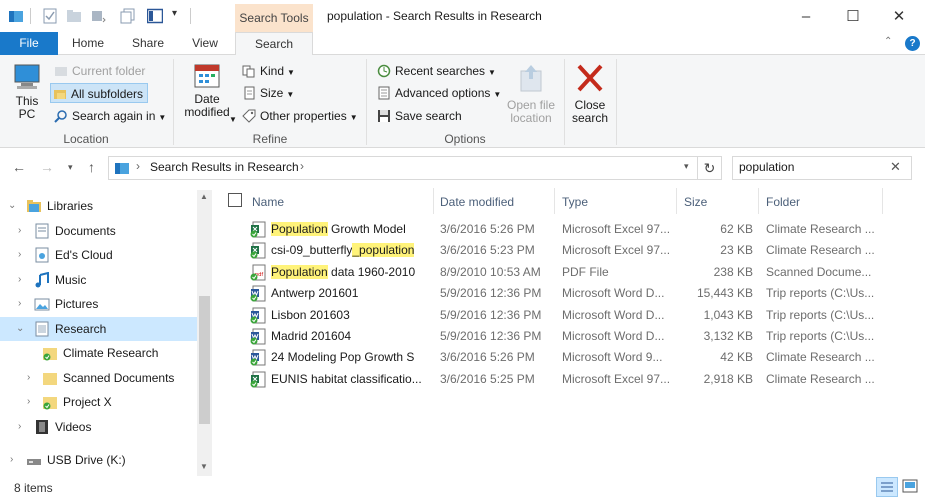  What do you see at coordinates (267, 93) in the screenshot?
I see `size-button: Size ▼` at bounding box center [267, 93].